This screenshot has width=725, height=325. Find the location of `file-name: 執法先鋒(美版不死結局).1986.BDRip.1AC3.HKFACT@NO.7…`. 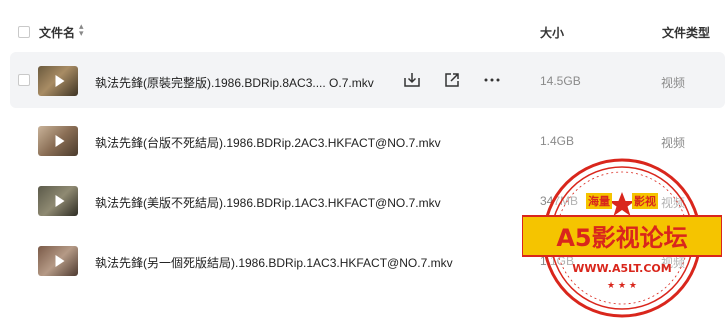

file-name: 執法先鋒(美版不死結局).1986.BDRip.1AC3.HKFACT@NO.7… is located at coordinates (268, 202).